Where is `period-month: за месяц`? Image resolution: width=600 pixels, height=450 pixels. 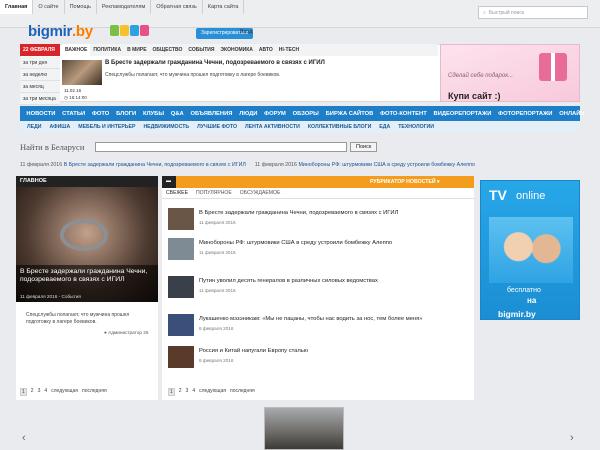 period-month: за месяц is located at coordinates (40, 87).